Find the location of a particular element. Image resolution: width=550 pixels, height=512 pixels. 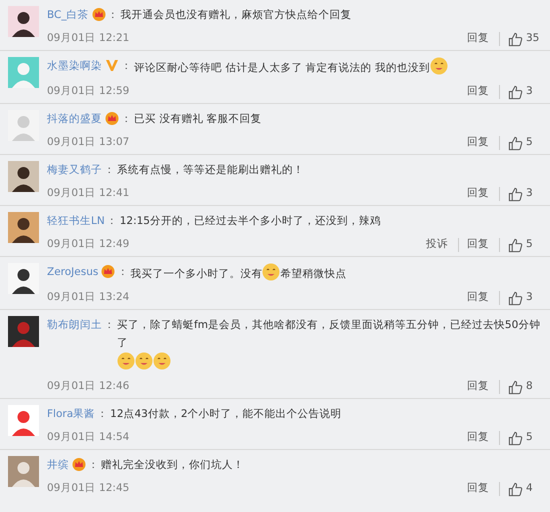

report-link: 投诉 is located at coordinates (437, 245).